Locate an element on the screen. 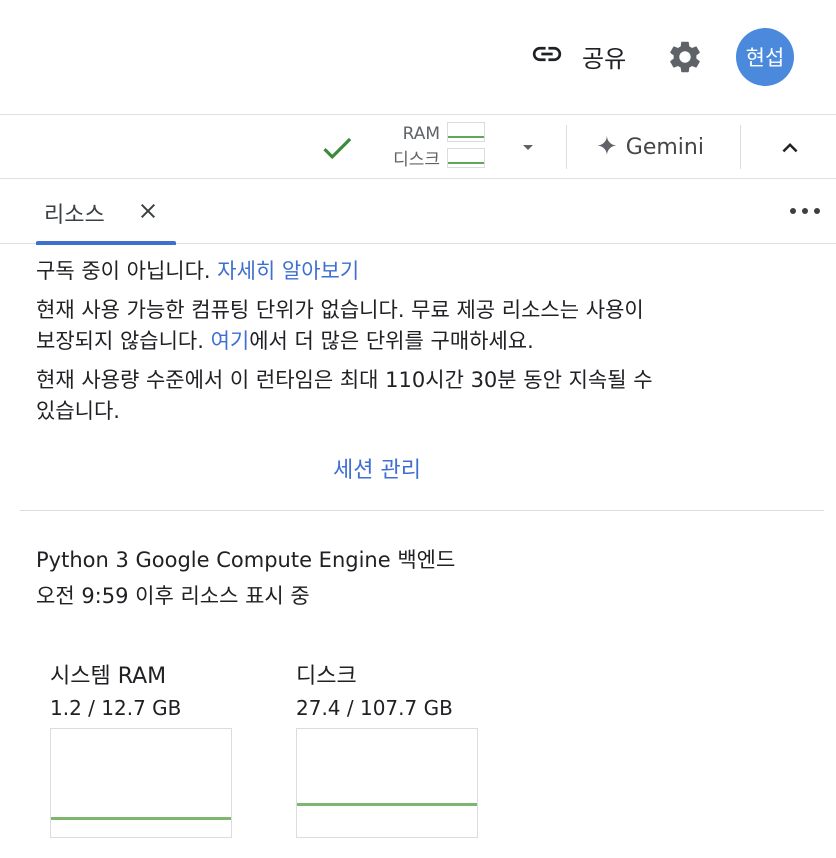 Image resolution: width=836 pixels, height=858 pixels. ram-title: 시스템 RAM is located at coordinates (108, 676).